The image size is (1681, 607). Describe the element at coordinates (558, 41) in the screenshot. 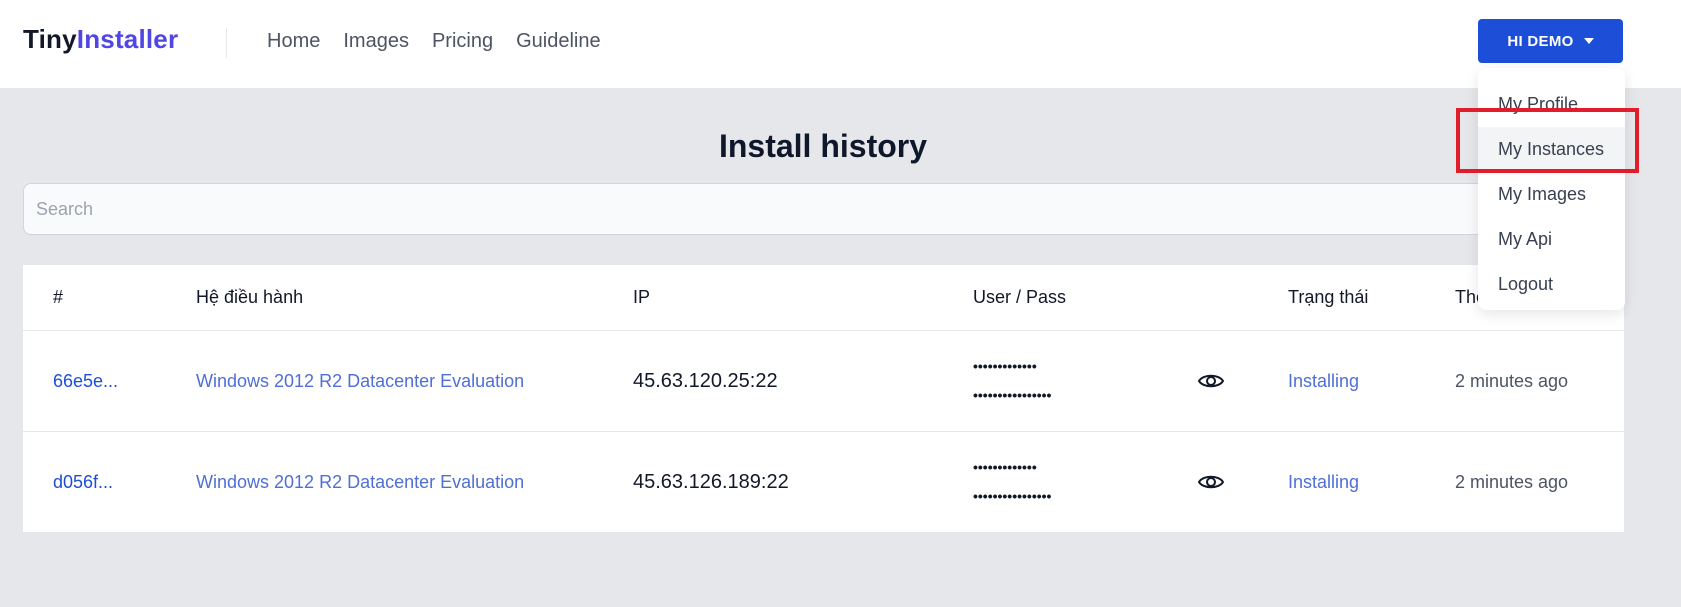

I see `nav-guideline: Guideline` at that location.